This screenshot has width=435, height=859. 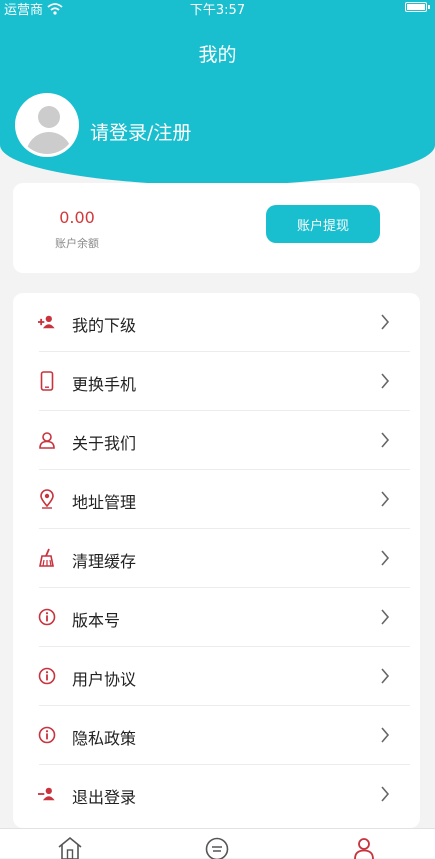 I want to click on menu-item-subordinates: 我的下级, so click(x=216, y=322).